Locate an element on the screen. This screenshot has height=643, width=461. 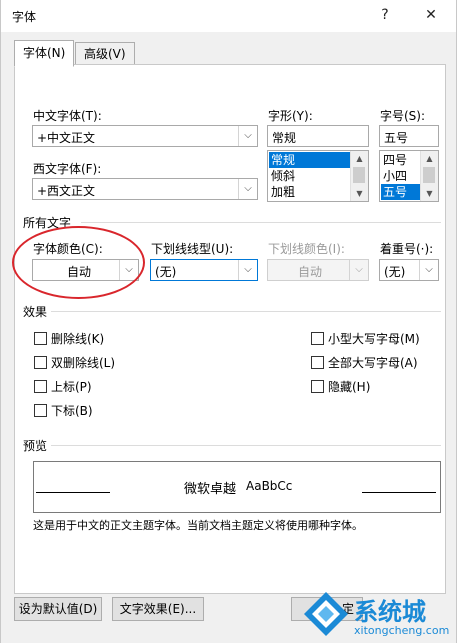
watermark: 系统城 xitongcheng.com is located at coordinates (379, 614).